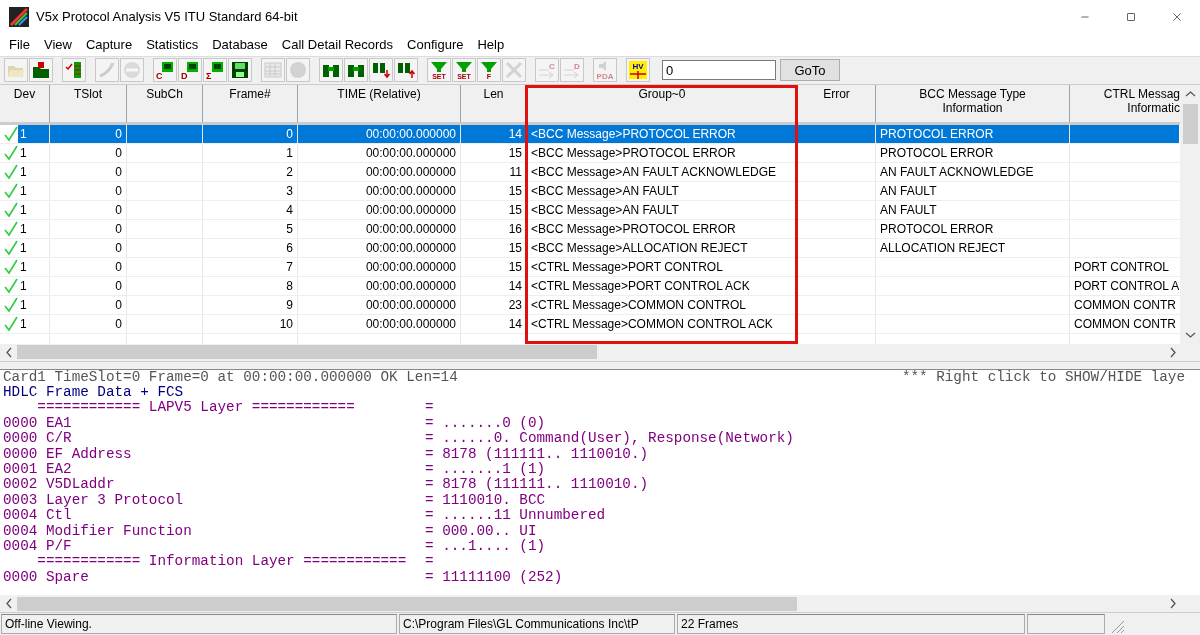  Describe the element at coordinates (172, 44) in the screenshot. I see `menu-item: Statistics` at that location.